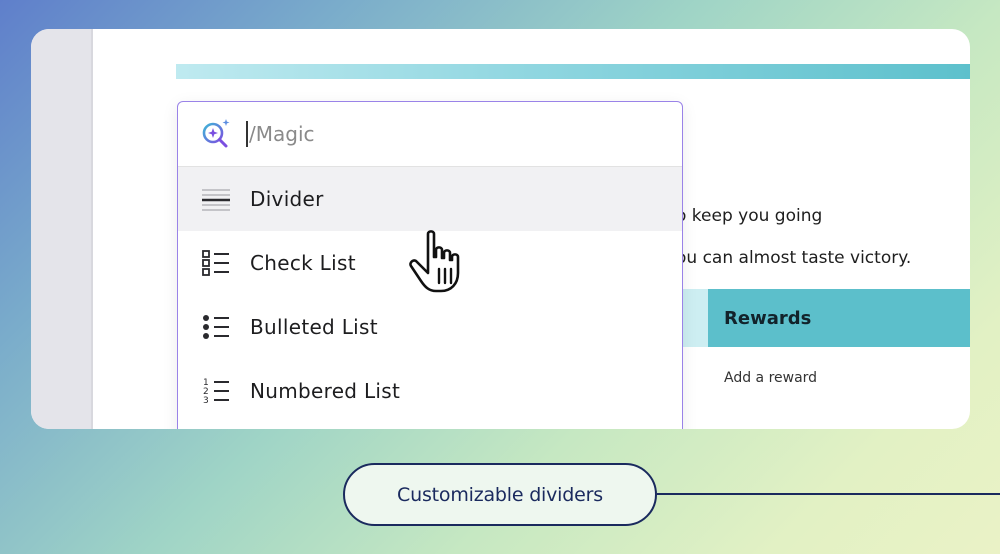  What do you see at coordinates (770, 378) in the screenshot?
I see `add-reward-cell: Add a reward` at bounding box center [770, 378].